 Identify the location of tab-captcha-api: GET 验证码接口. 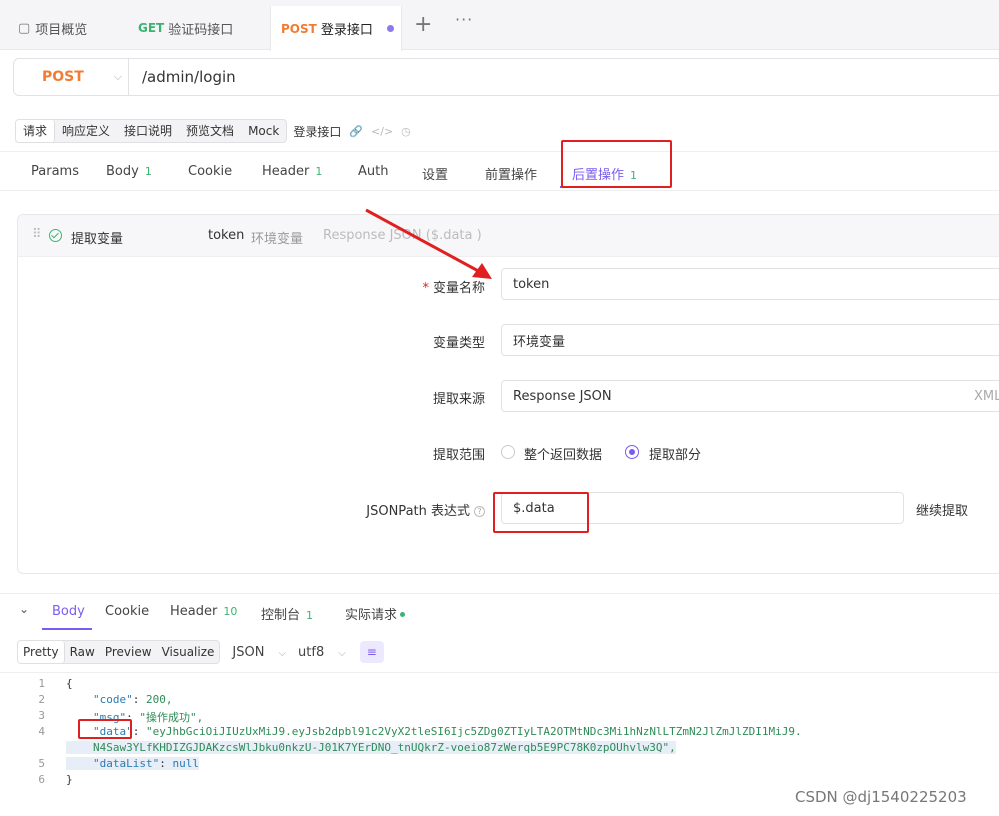
(185, 28).